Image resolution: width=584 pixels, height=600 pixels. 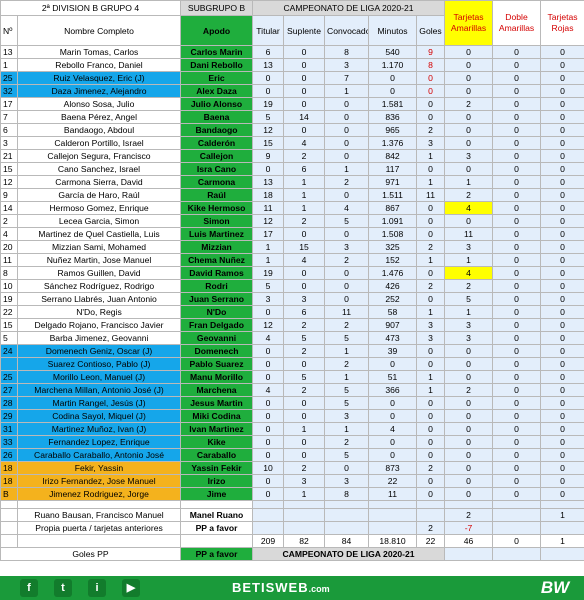 What do you see at coordinates (217, 481) in the screenshot?
I see `player-apodo: Irizo` at bounding box center [217, 481].